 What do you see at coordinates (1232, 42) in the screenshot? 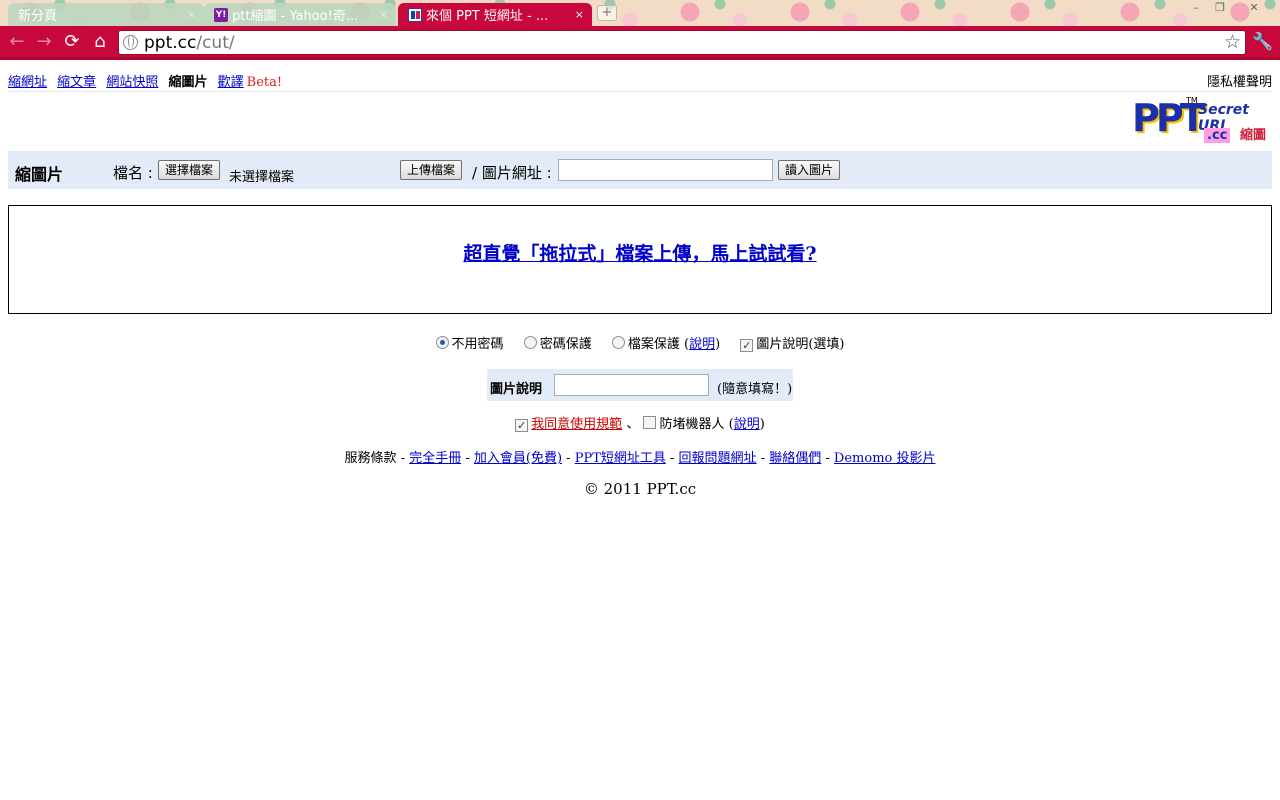
I see `bookmark-star-icon: ☆` at bounding box center [1232, 42].